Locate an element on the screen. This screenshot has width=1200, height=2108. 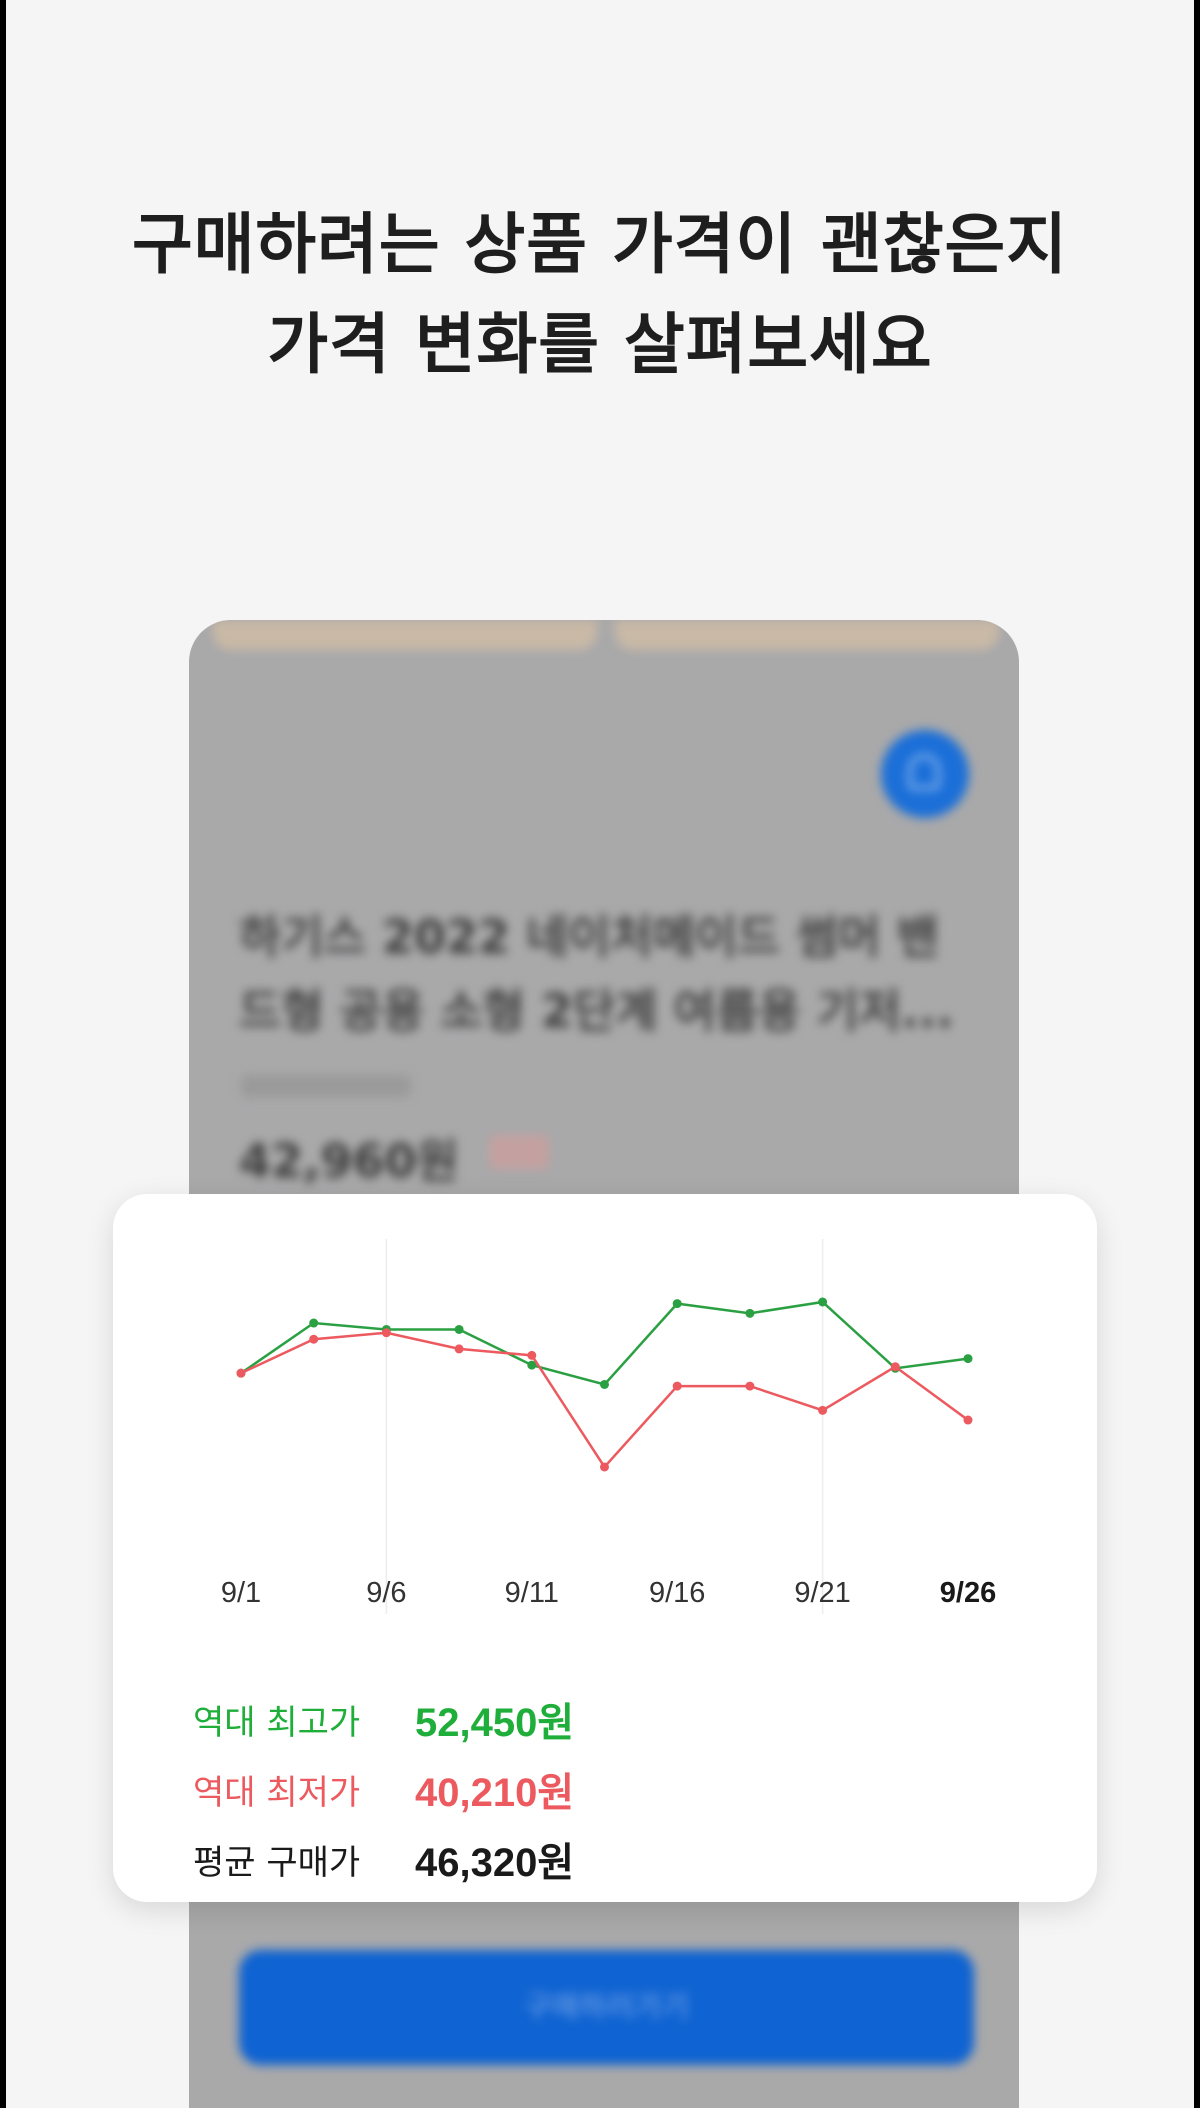
headline: 구매하려는 상품 가격이 괜찮은지 가격 변화를 살펴보세요 is located at coordinates (600, 295).